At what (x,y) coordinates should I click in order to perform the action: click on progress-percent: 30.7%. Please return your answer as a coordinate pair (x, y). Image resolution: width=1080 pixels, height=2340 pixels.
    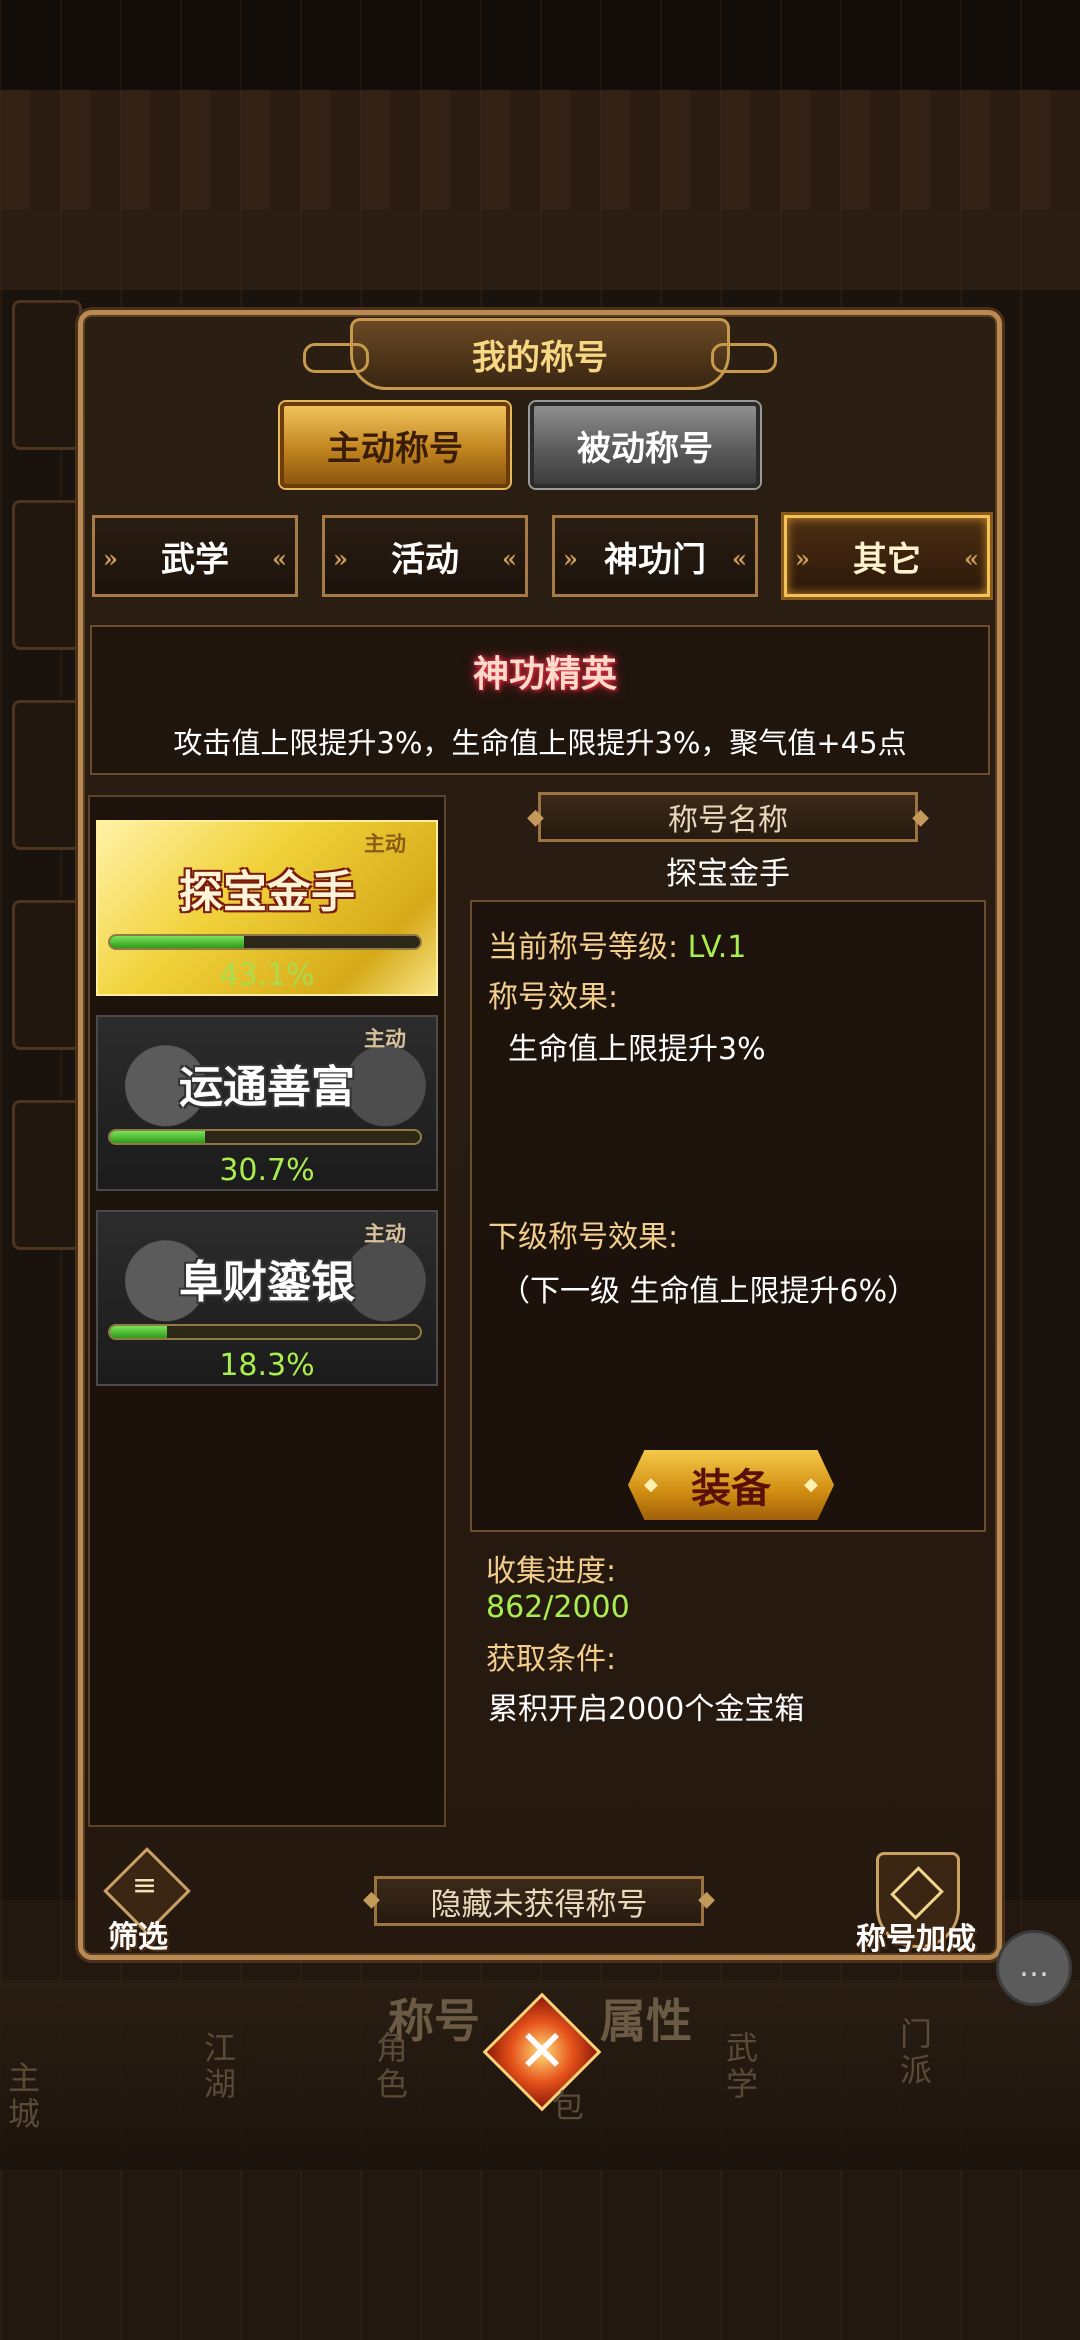
    Looking at the image, I should click on (267, 1170).